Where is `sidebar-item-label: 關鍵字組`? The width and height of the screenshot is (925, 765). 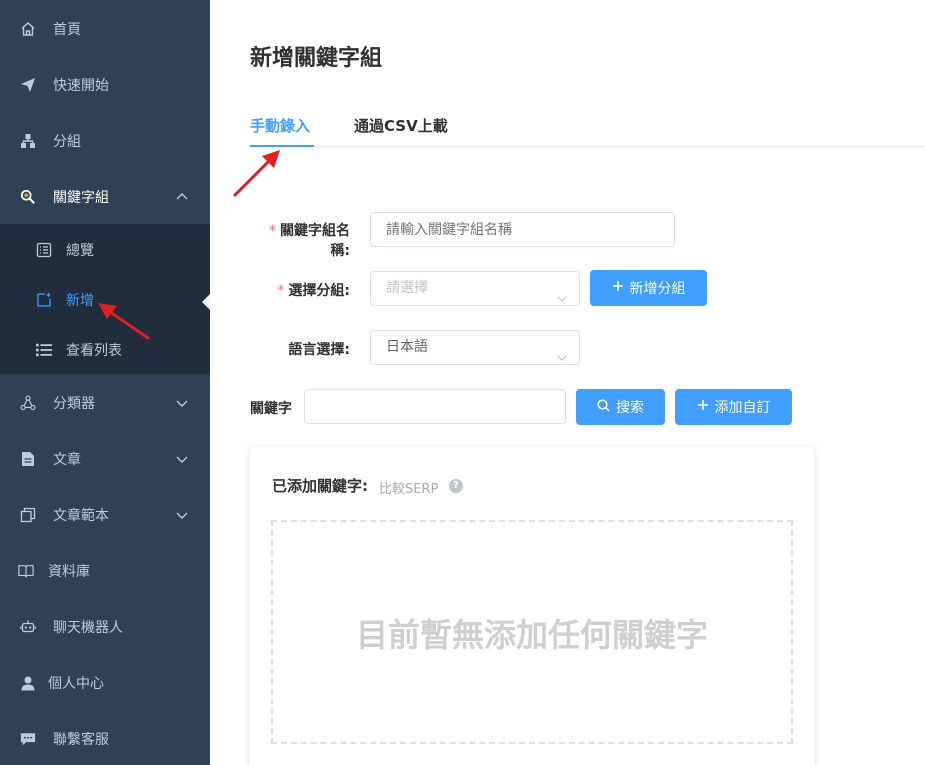 sidebar-item-label: 關鍵字組 is located at coordinates (81, 198).